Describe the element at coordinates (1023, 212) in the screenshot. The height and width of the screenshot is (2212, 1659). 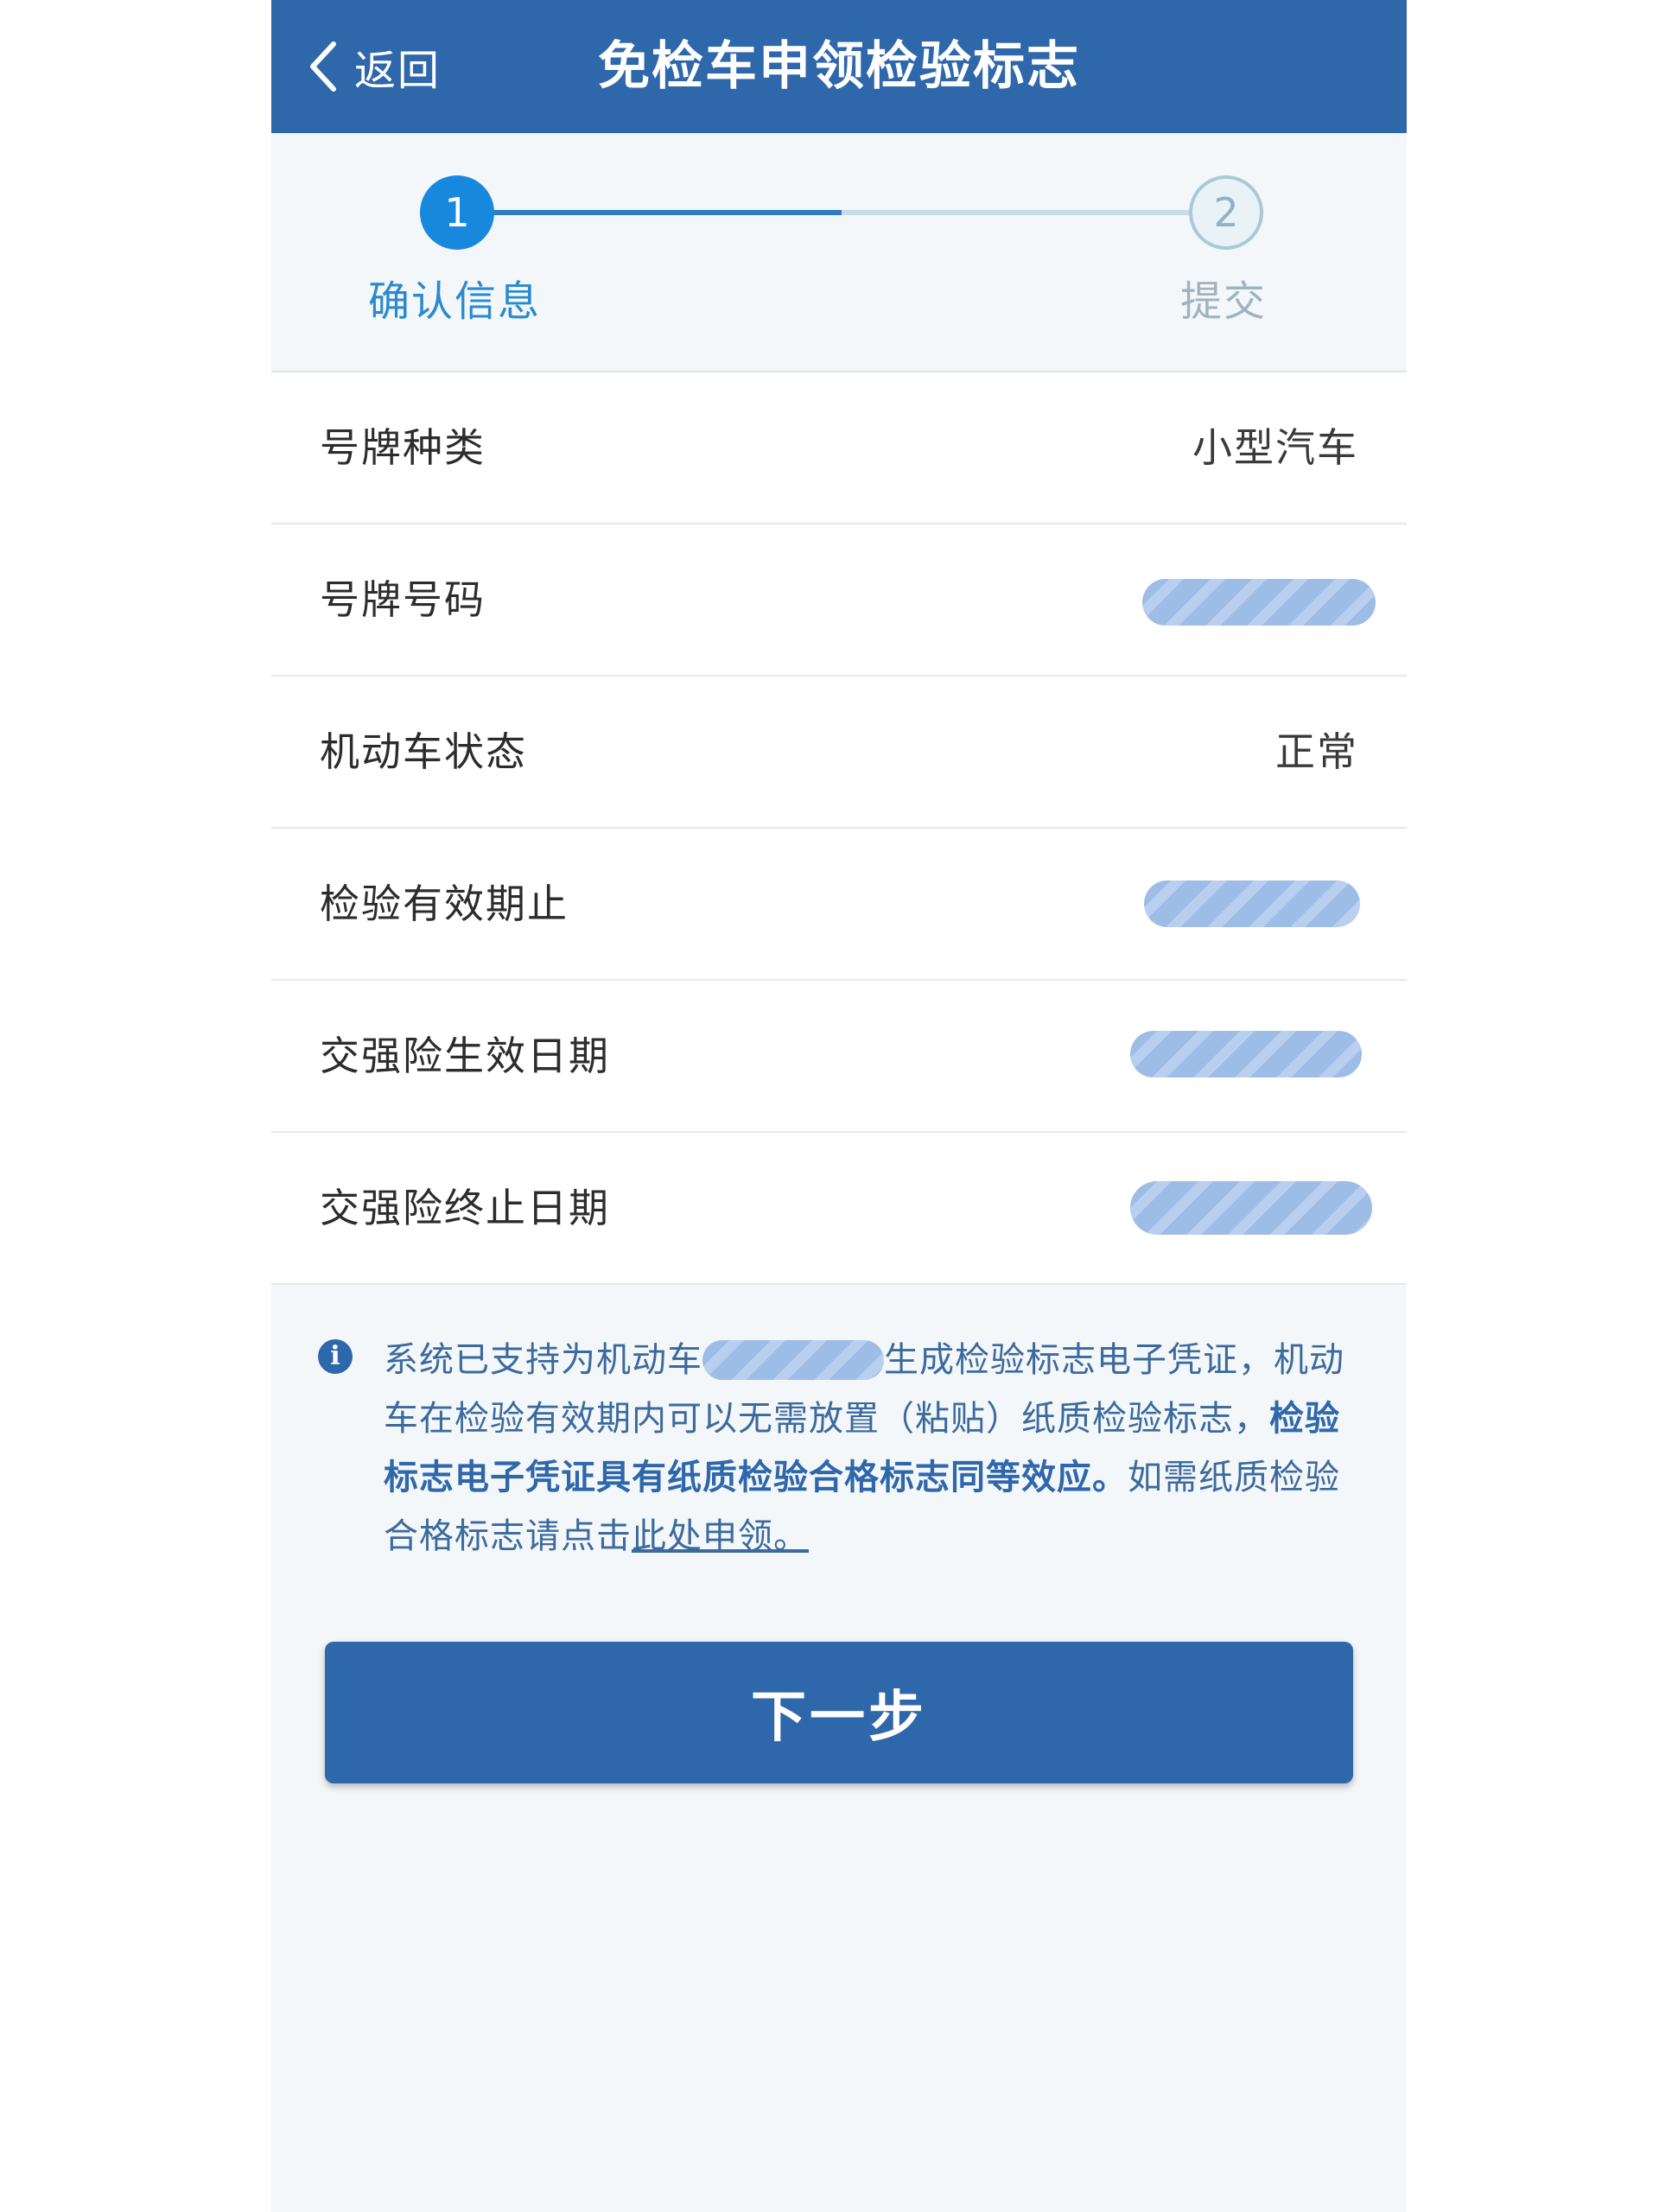
I see `step-progress-line-inactive` at that location.